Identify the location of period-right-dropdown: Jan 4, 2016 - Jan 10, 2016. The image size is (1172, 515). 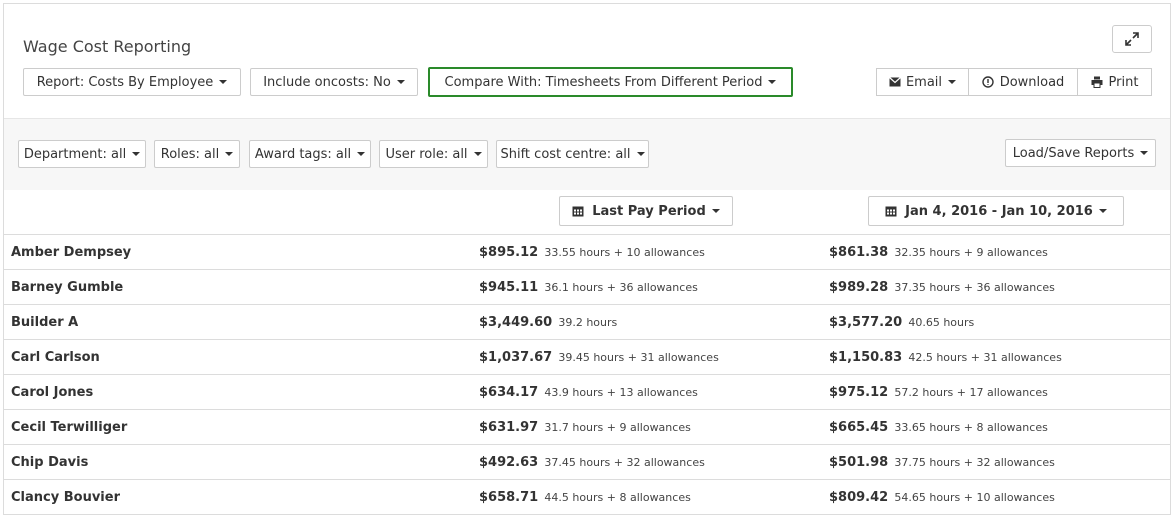
(996, 211).